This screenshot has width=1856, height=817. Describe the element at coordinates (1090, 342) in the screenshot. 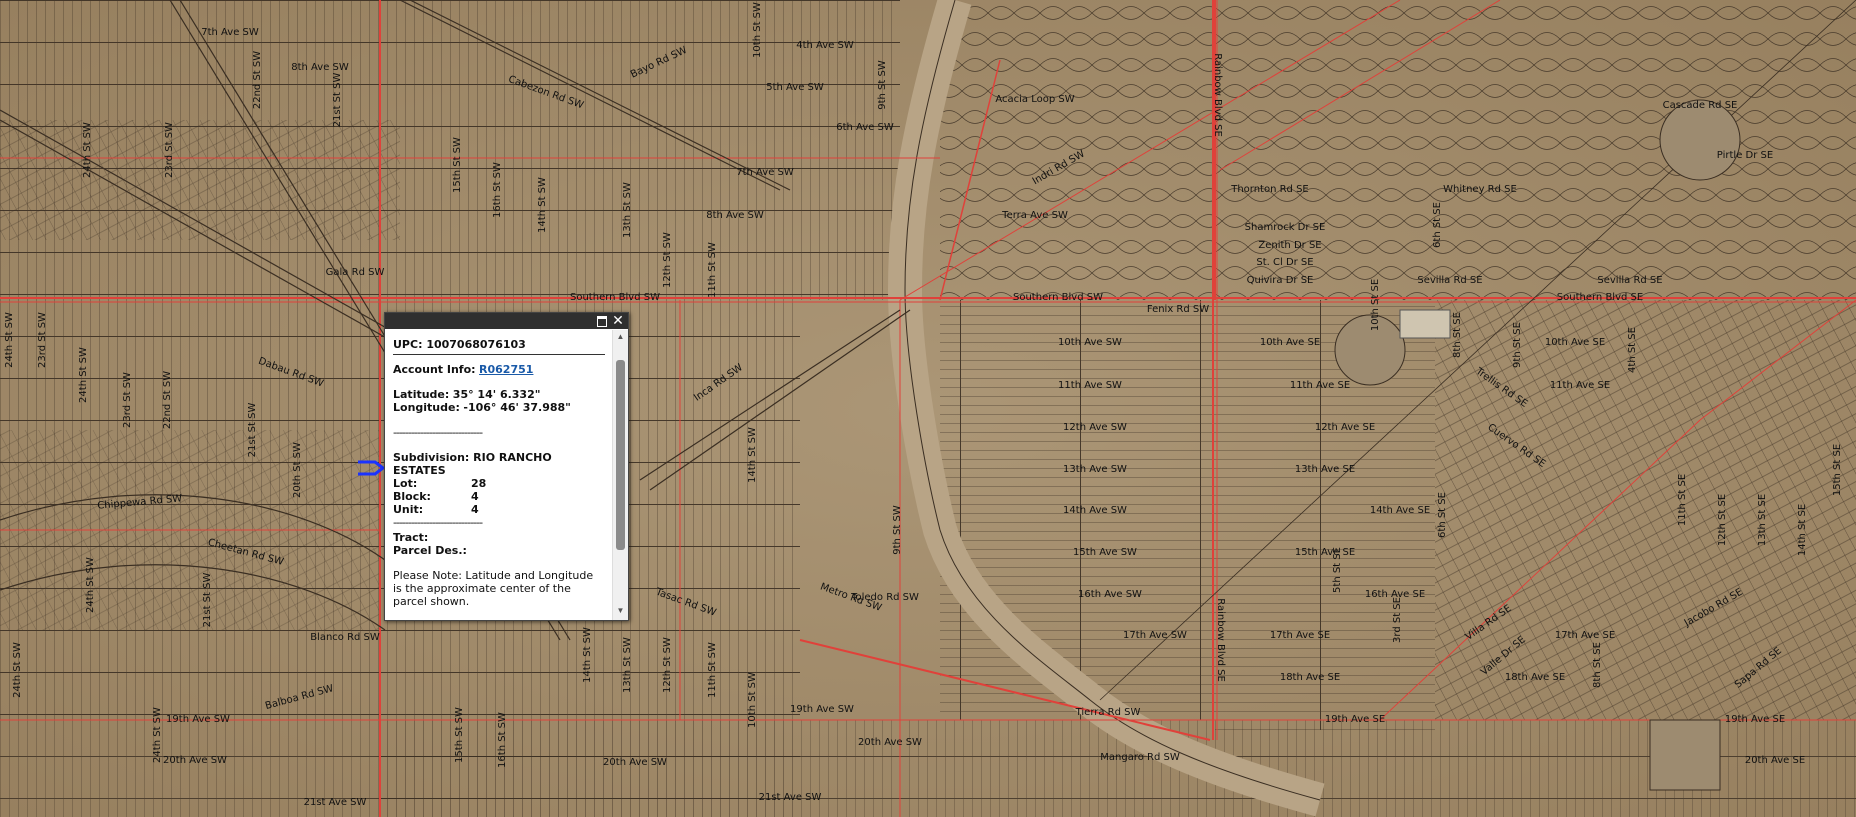

I see `street-label: 10th Ave SW` at that location.